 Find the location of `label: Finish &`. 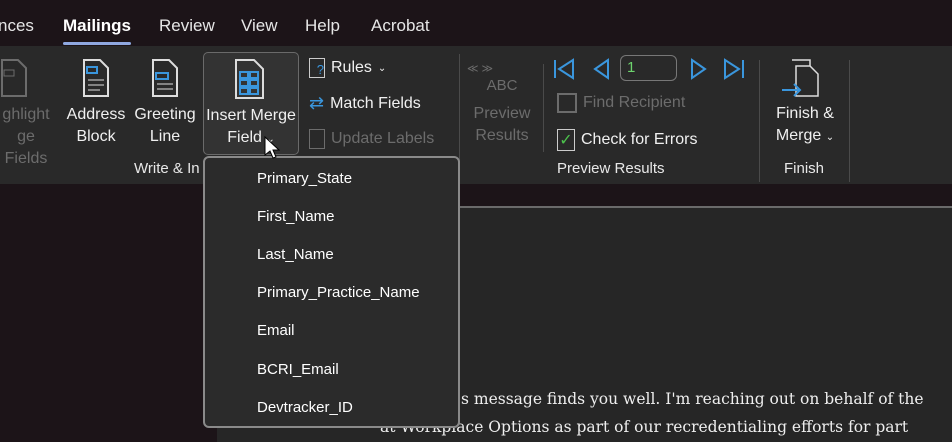

label: Finish & is located at coordinates (805, 113).